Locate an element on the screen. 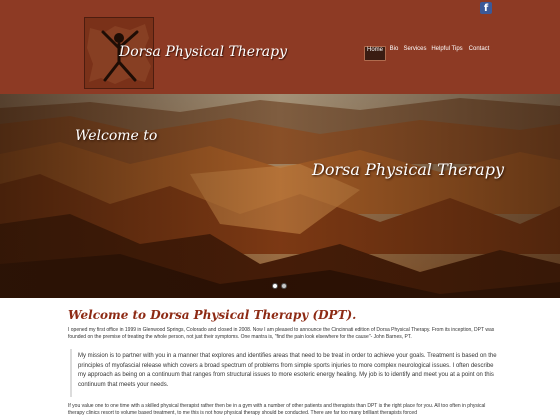  site-name: Dorsa Physical Therapy is located at coordinates (203, 52).